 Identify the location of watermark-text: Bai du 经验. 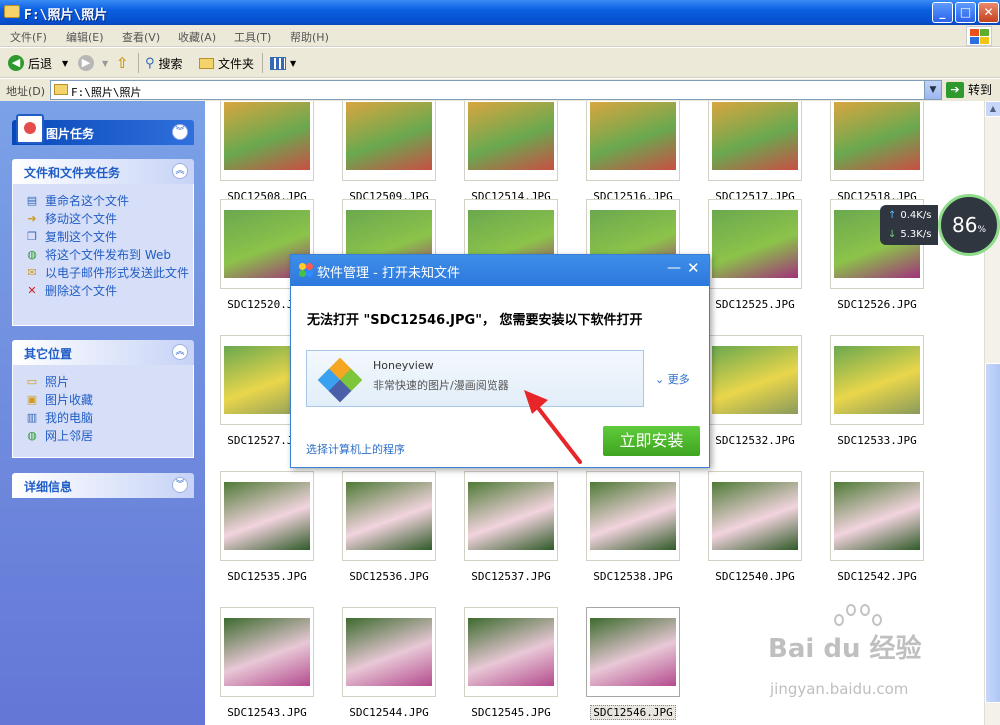
(845, 649).